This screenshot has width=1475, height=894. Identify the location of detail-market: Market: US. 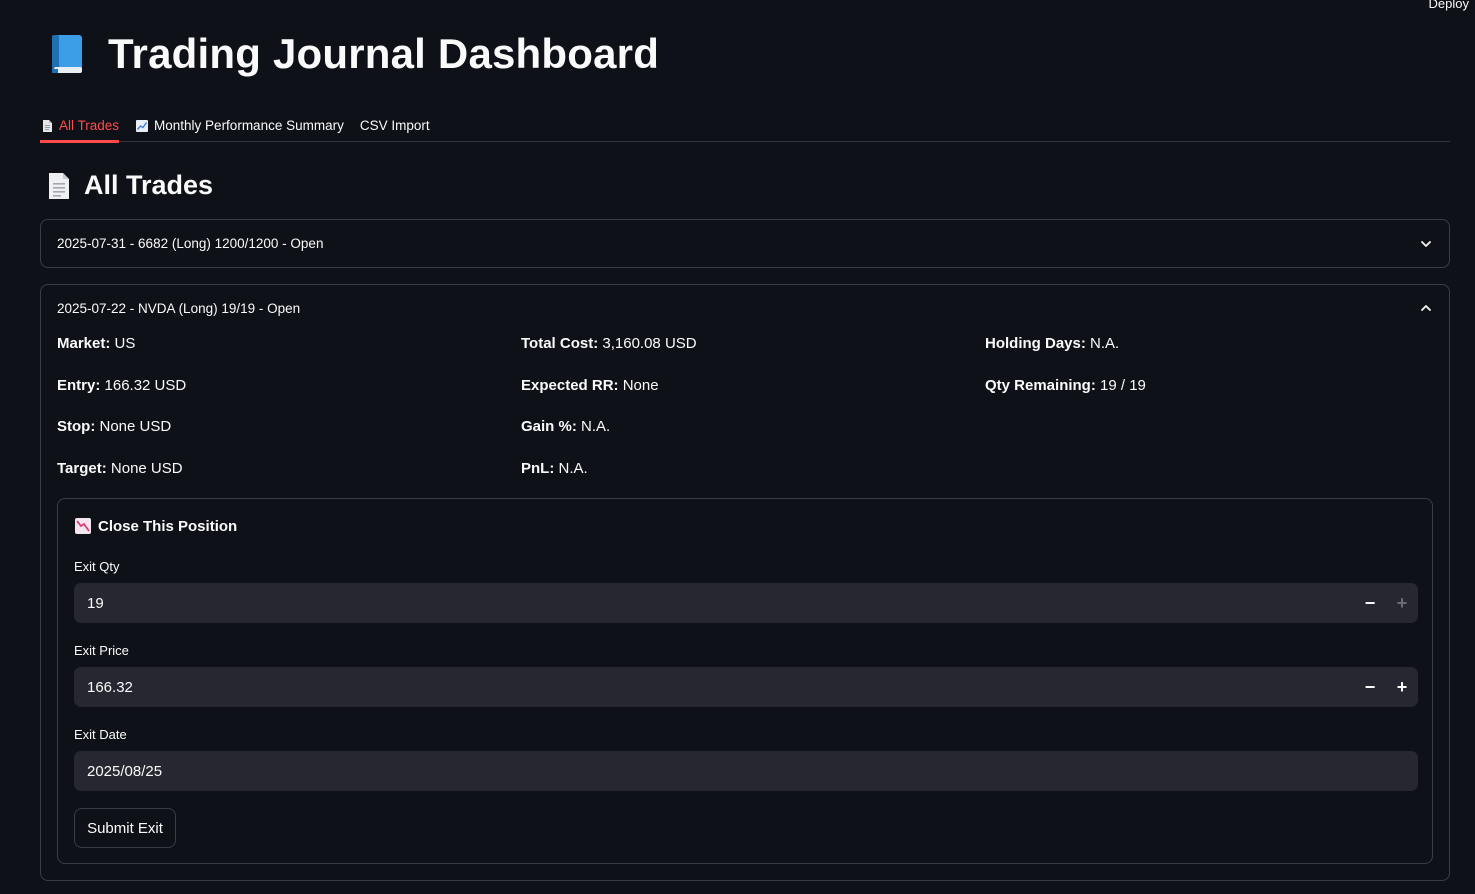
(96, 343).